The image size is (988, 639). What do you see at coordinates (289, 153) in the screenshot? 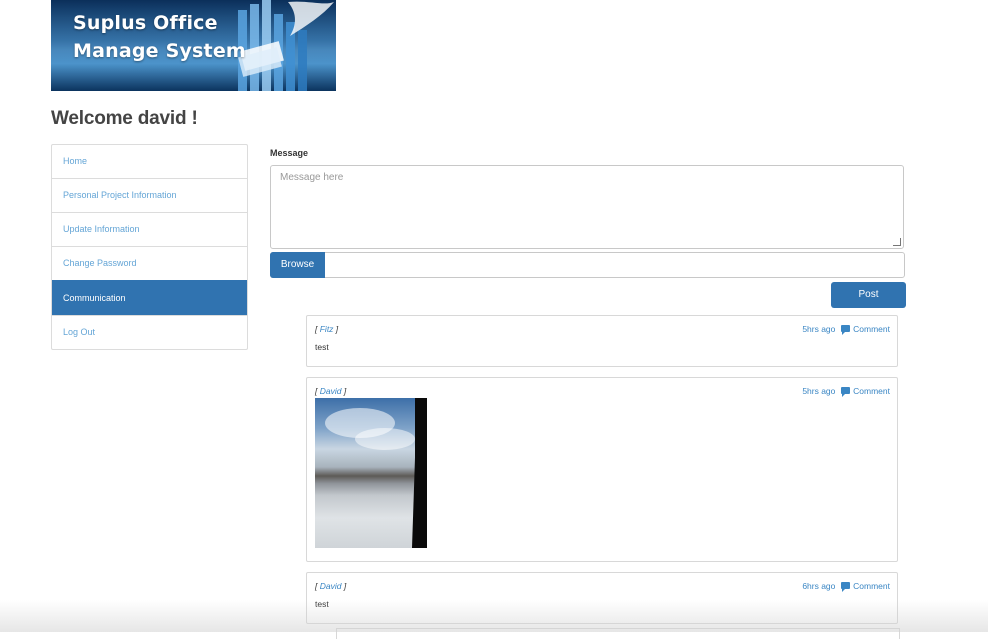
I see `message-label: Message` at bounding box center [289, 153].